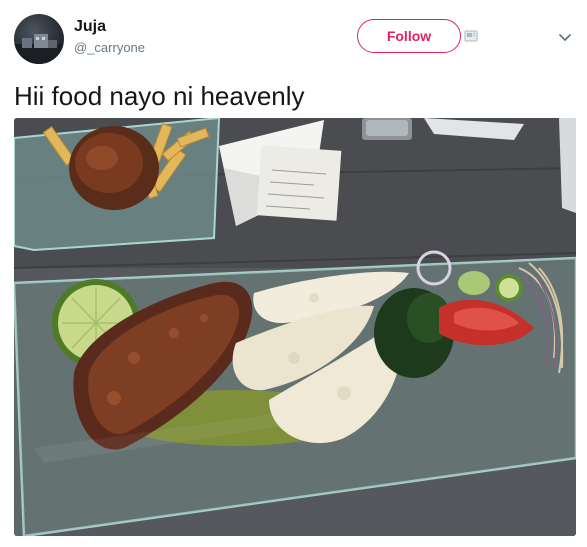  What do you see at coordinates (109, 48) in the screenshot?
I see `user-handle: @_carryone` at bounding box center [109, 48].